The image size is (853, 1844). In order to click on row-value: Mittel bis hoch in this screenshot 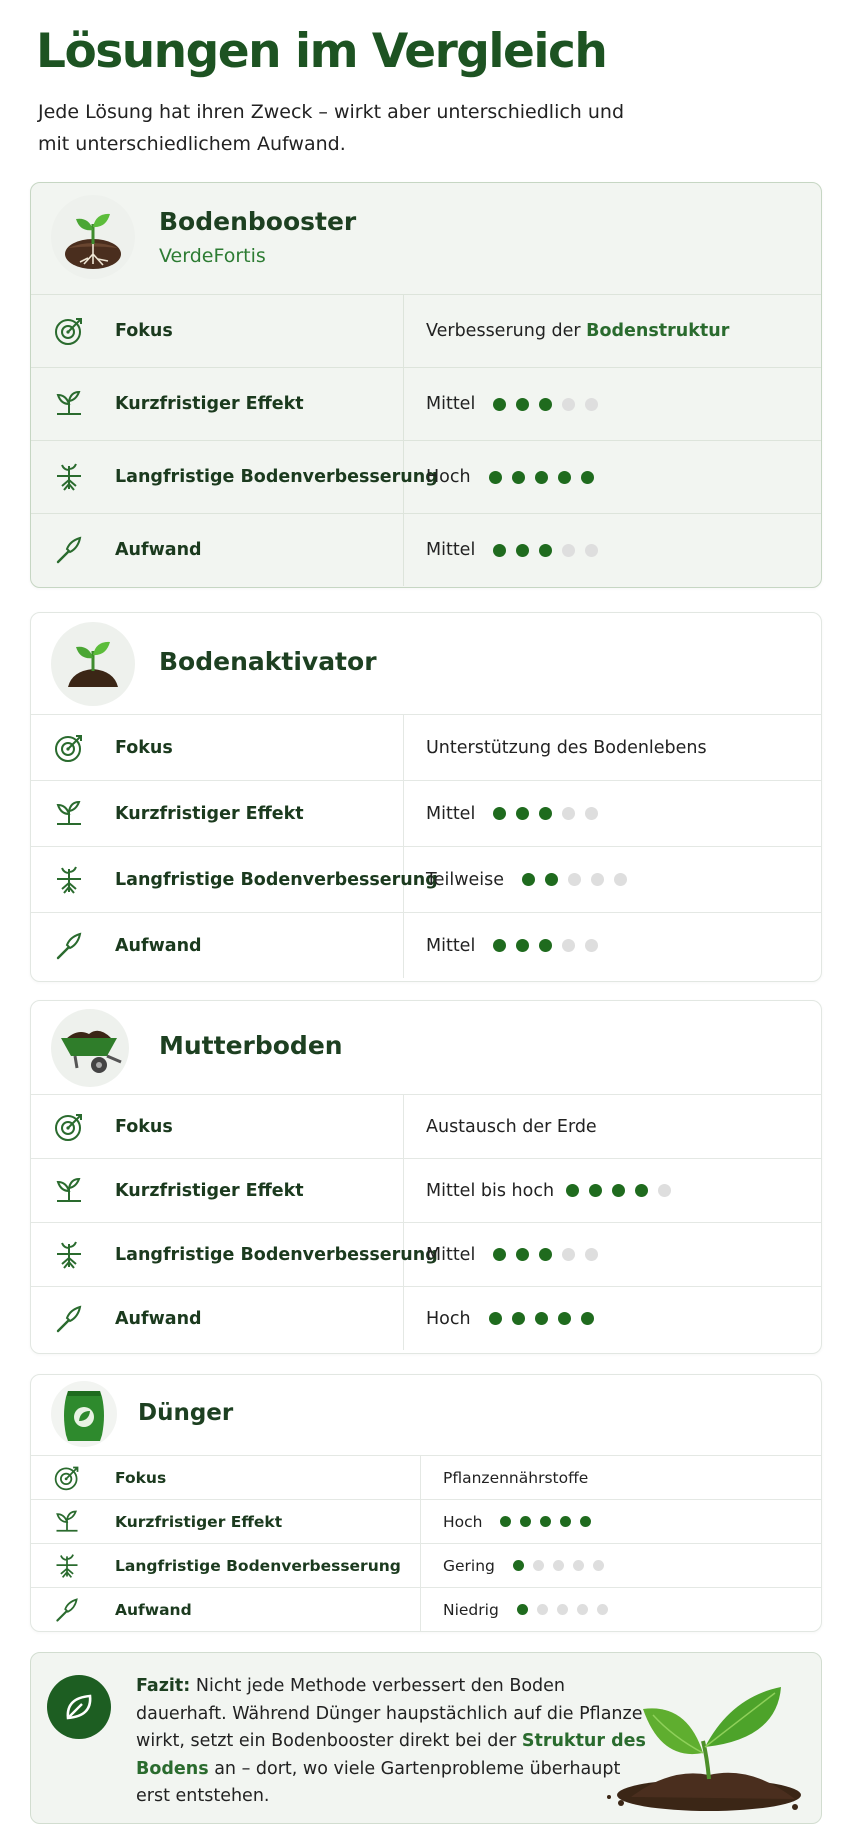, I will do `click(553, 1191)`.